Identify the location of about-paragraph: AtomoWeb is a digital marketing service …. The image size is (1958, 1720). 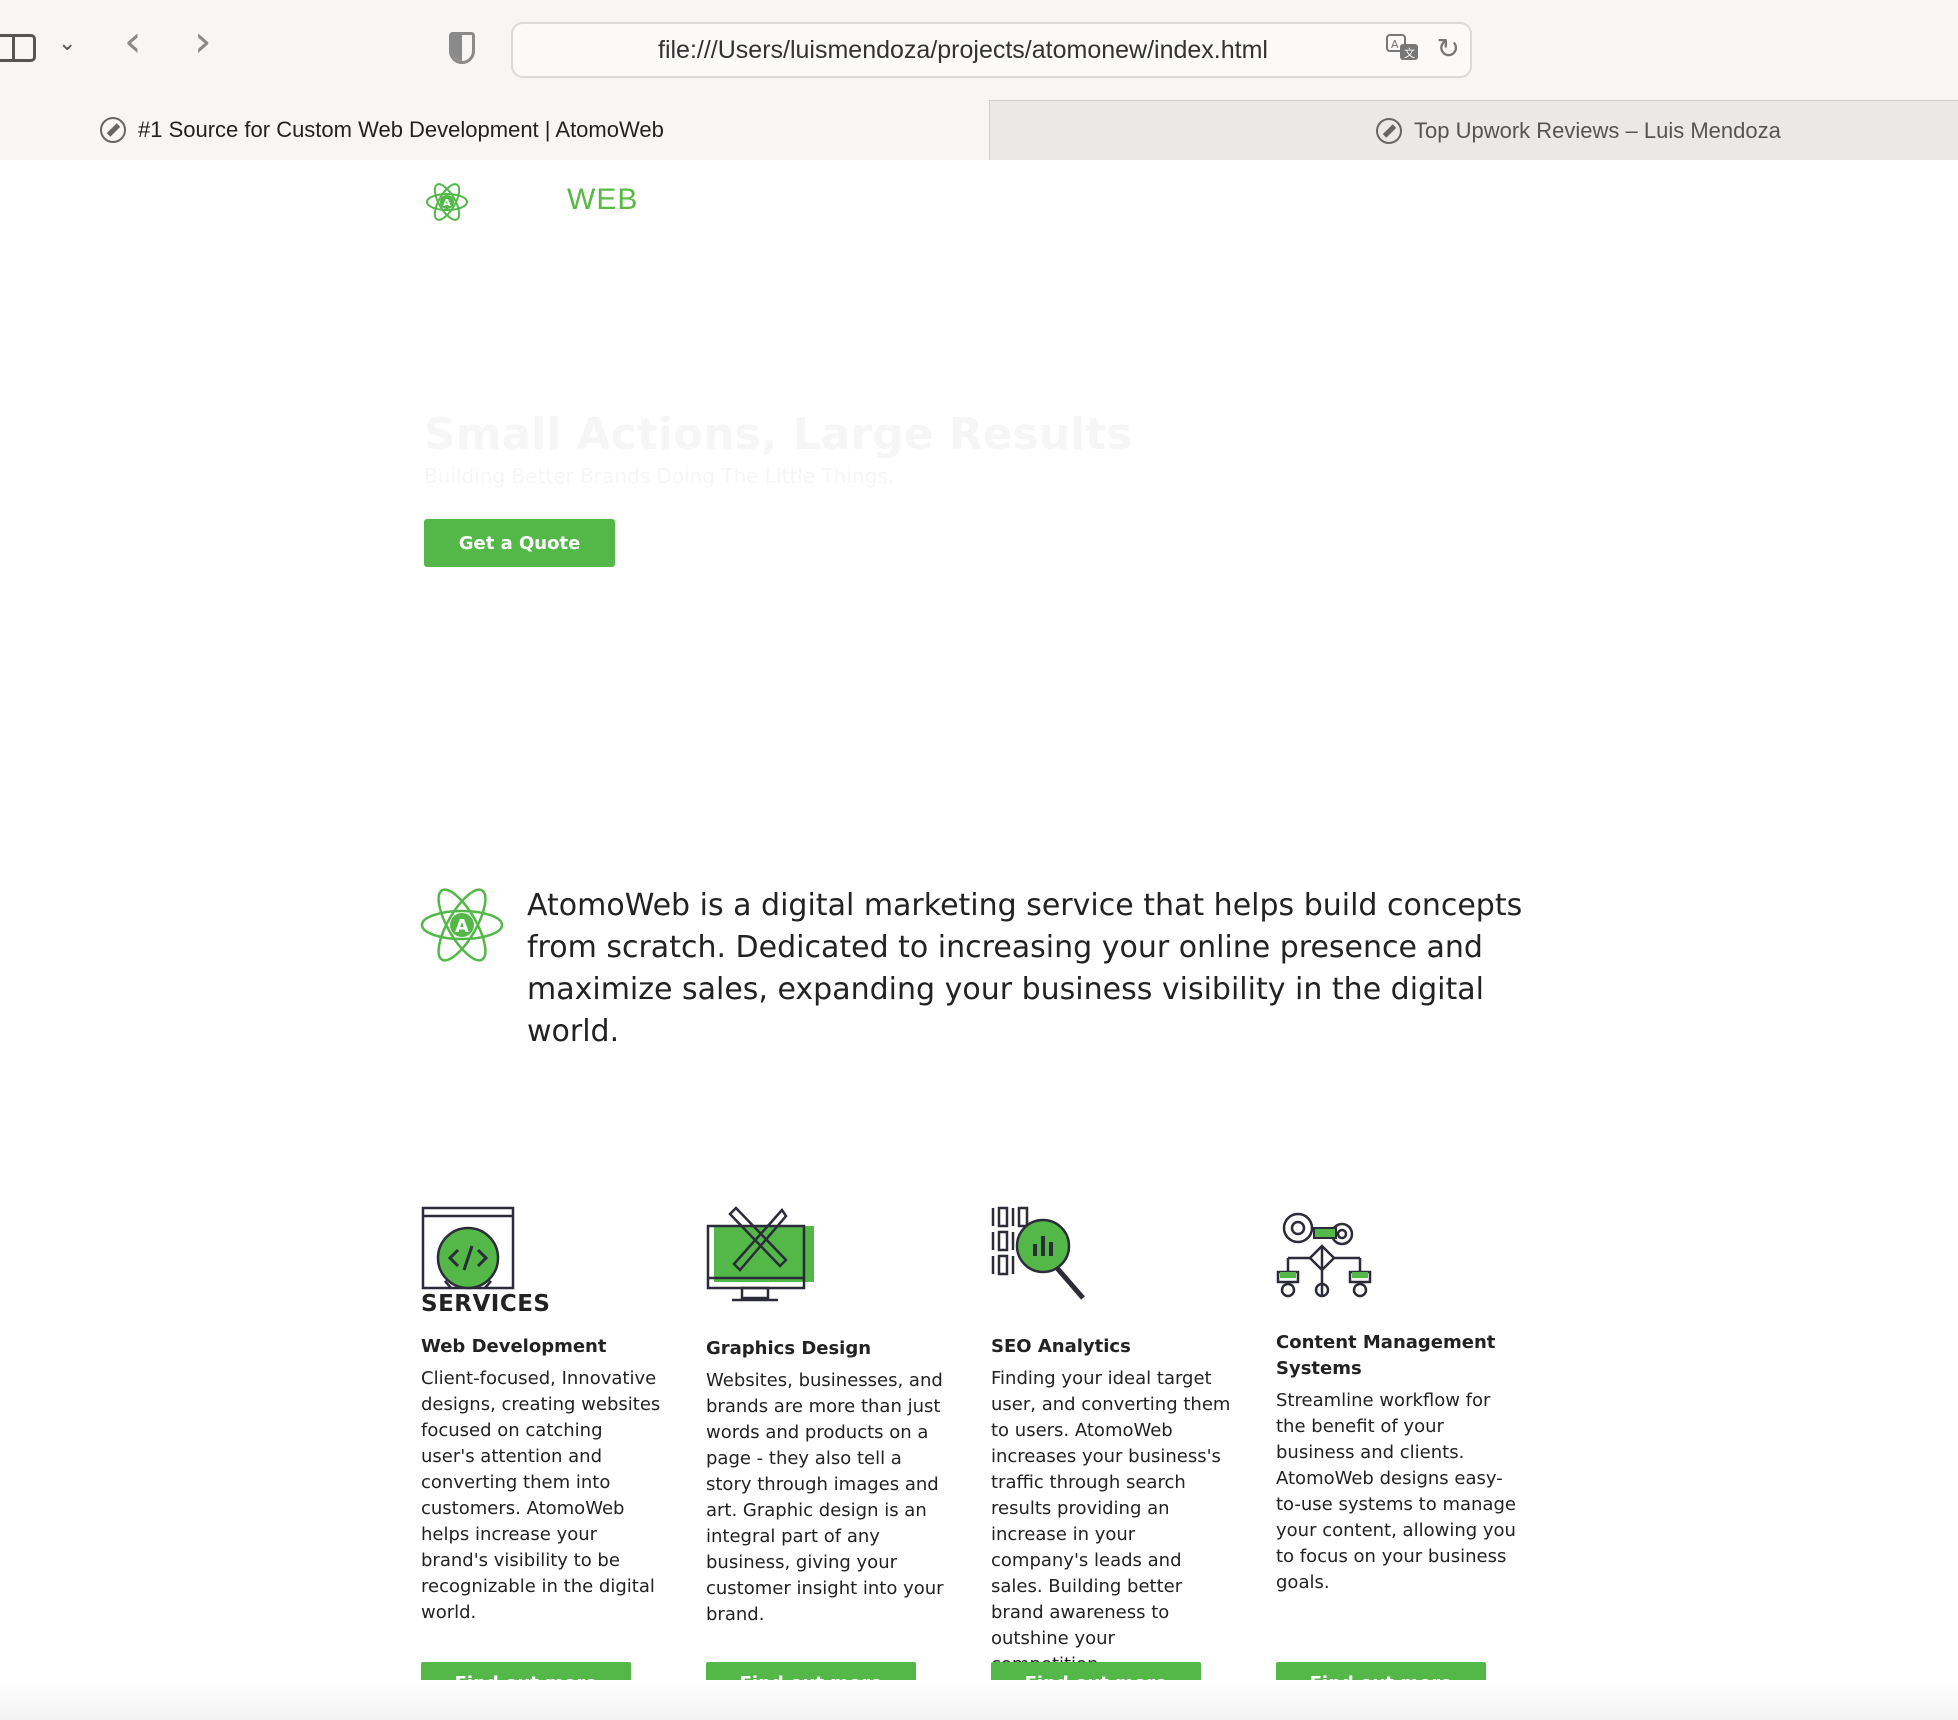
(1025, 968).